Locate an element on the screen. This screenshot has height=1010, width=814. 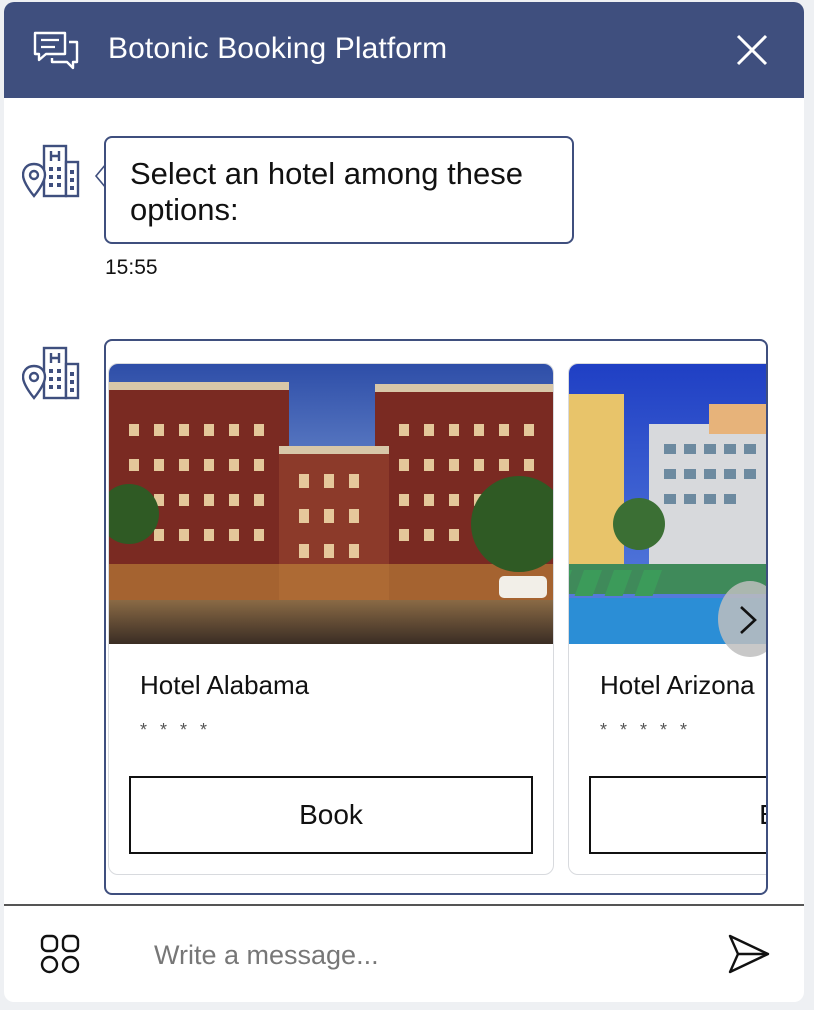
message-input is located at coordinates (424, 955).